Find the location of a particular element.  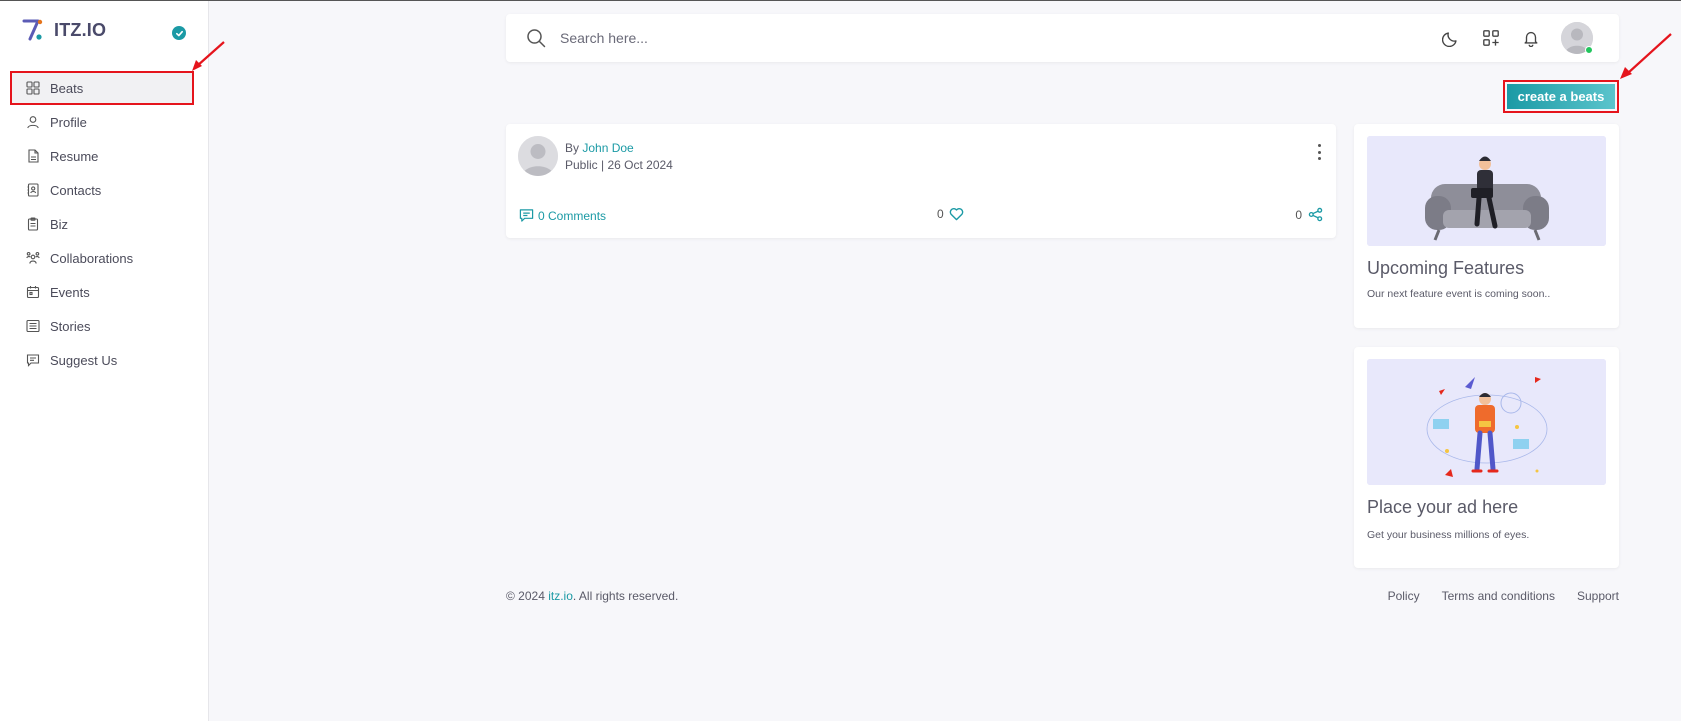

user-avatar is located at coordinates (1577, 38).